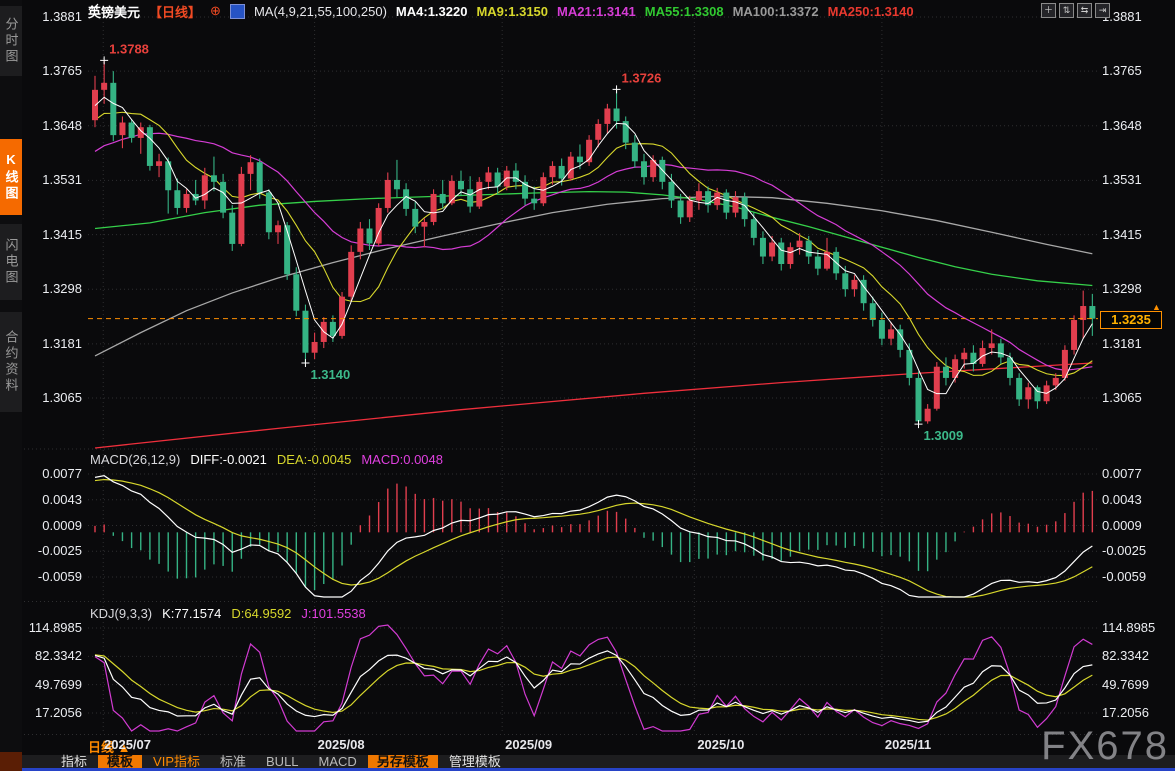 This screenshot has height=771, width=1175. What do you see at coordinates (1131, 319) in the screenshot?
I see `current-price-tag: 1.3235` at bounding box center [1131, 319].